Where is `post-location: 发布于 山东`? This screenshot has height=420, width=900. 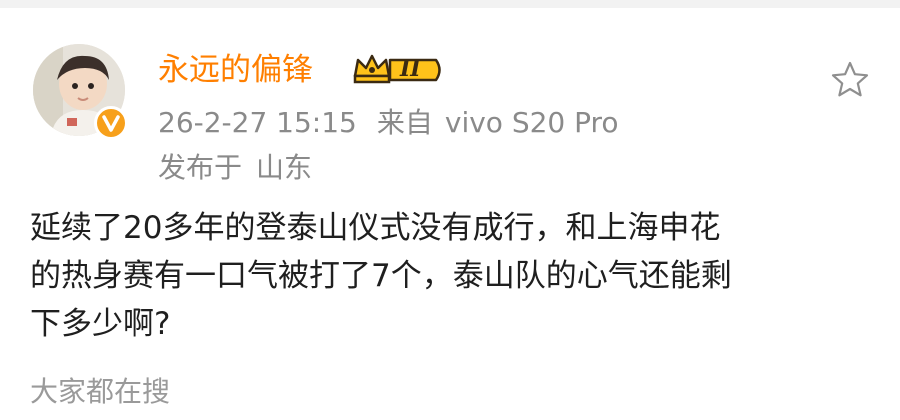
post-location: 发布于 山东 is located at coordinates (235, 168).